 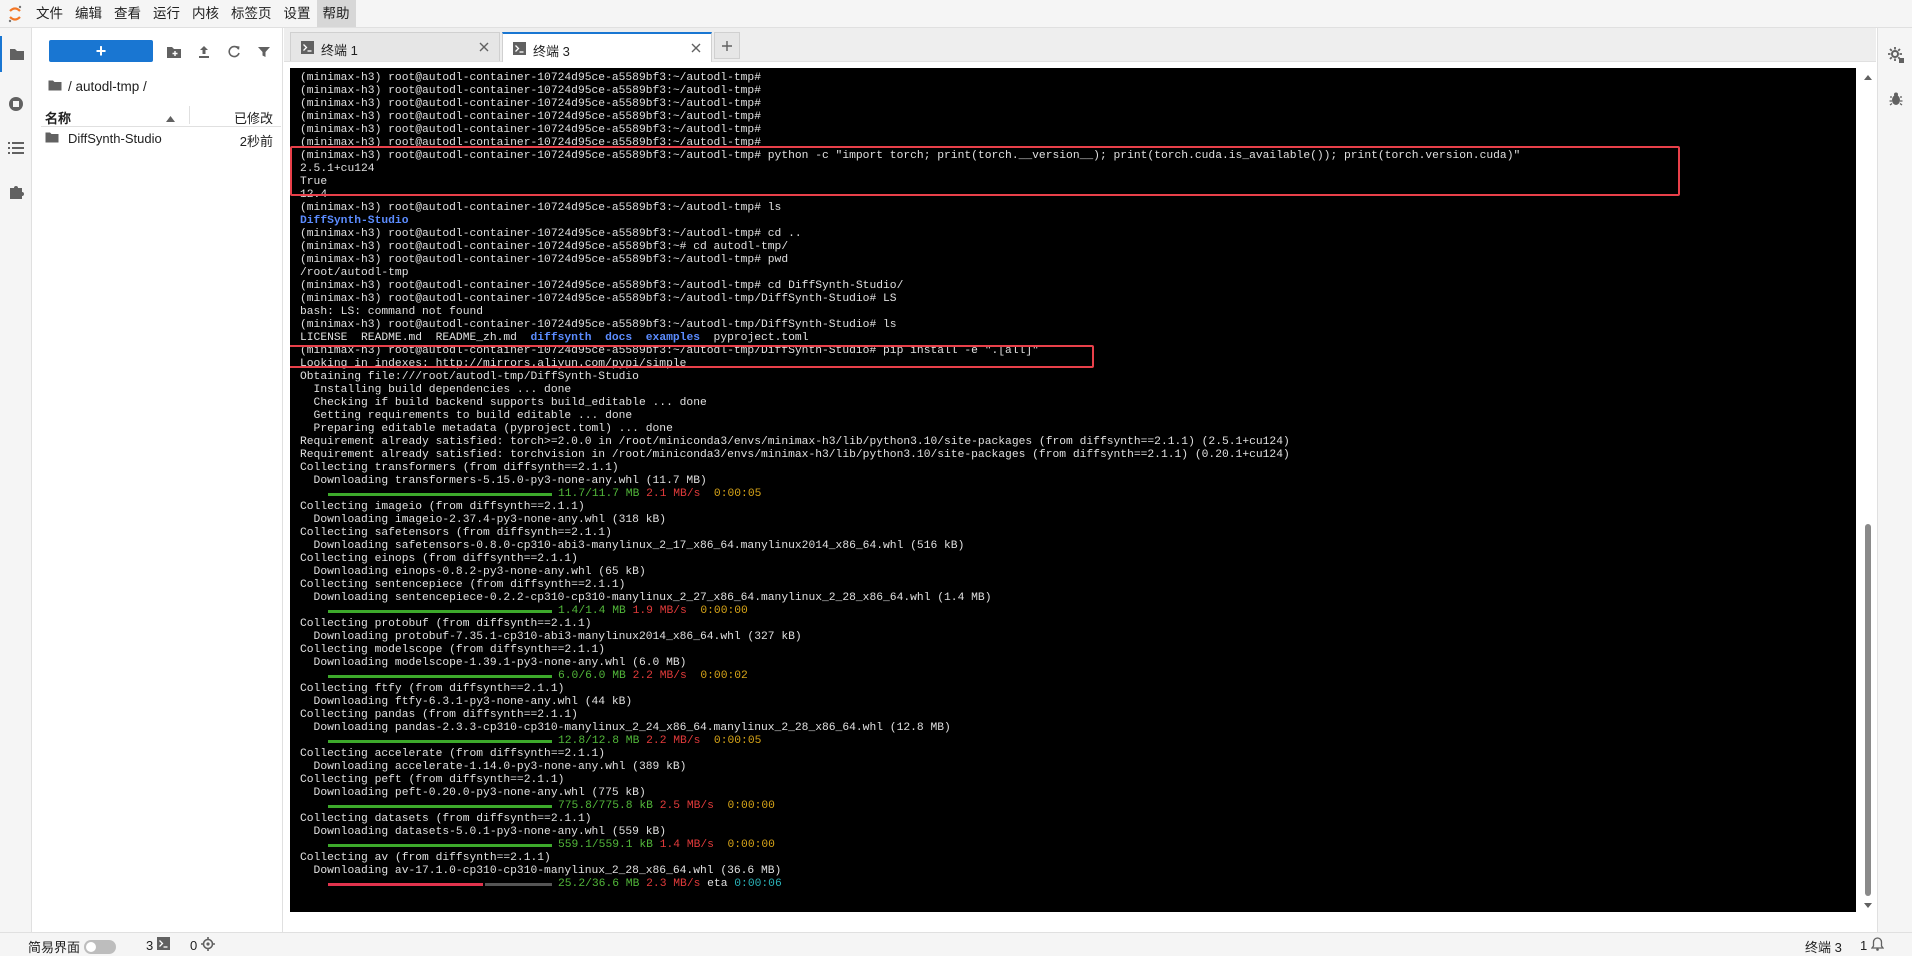 What do you see at coordinates (161, 138) in the screenshot?
I see `file-list-item: DiffSynth-Studio 2秒前` at bounding box center [161, 138].